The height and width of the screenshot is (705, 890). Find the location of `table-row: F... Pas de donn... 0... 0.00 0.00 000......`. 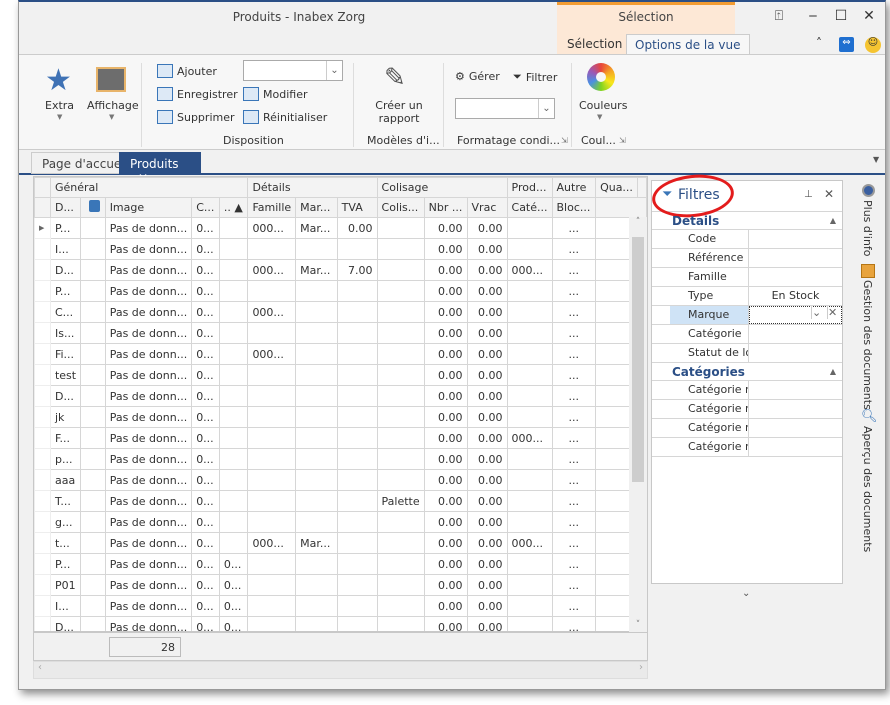

table-row: F... Pas de donn... 0... 0.00 0.00 000...... is located at coordinates (340, 438).